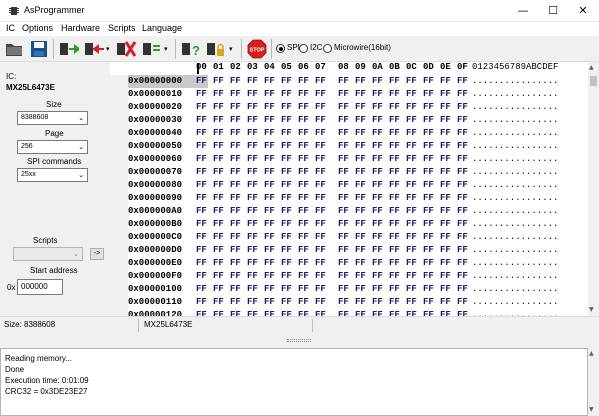 Image resolution: width=599 pixels, height=416 pixels. I want to click on verify-dropdown-icon: ▾, so click(166, 49).